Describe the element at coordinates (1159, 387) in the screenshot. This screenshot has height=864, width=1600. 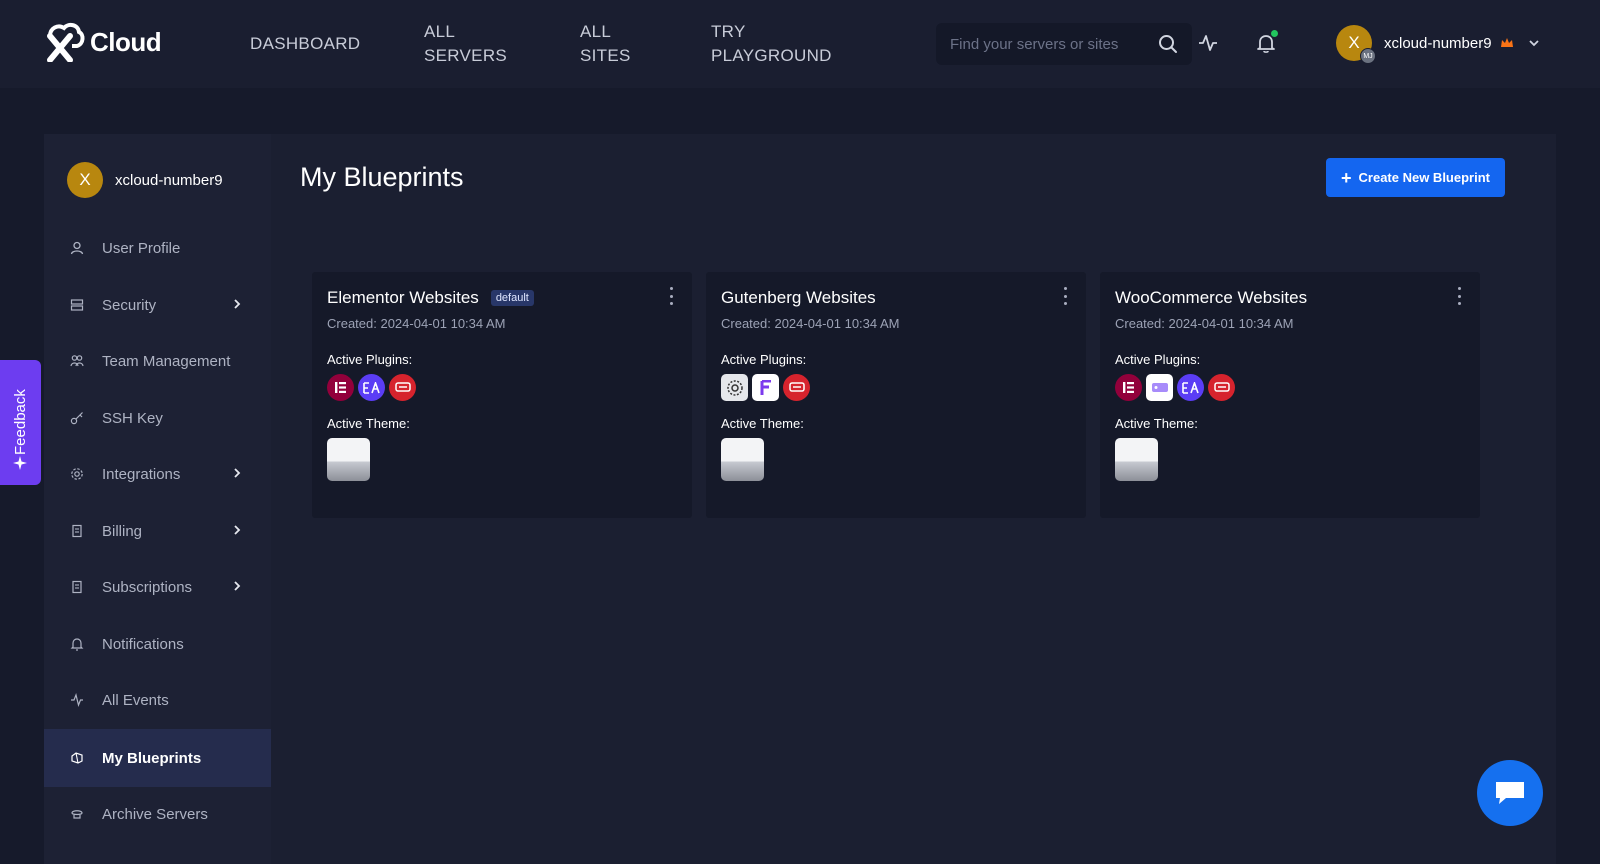
I see `woocommerce-icon` at that location.